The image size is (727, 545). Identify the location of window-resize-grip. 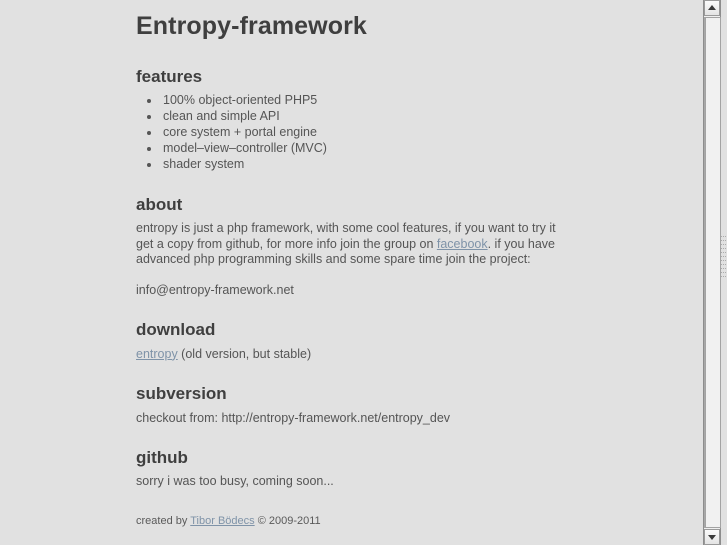
(724, 258).